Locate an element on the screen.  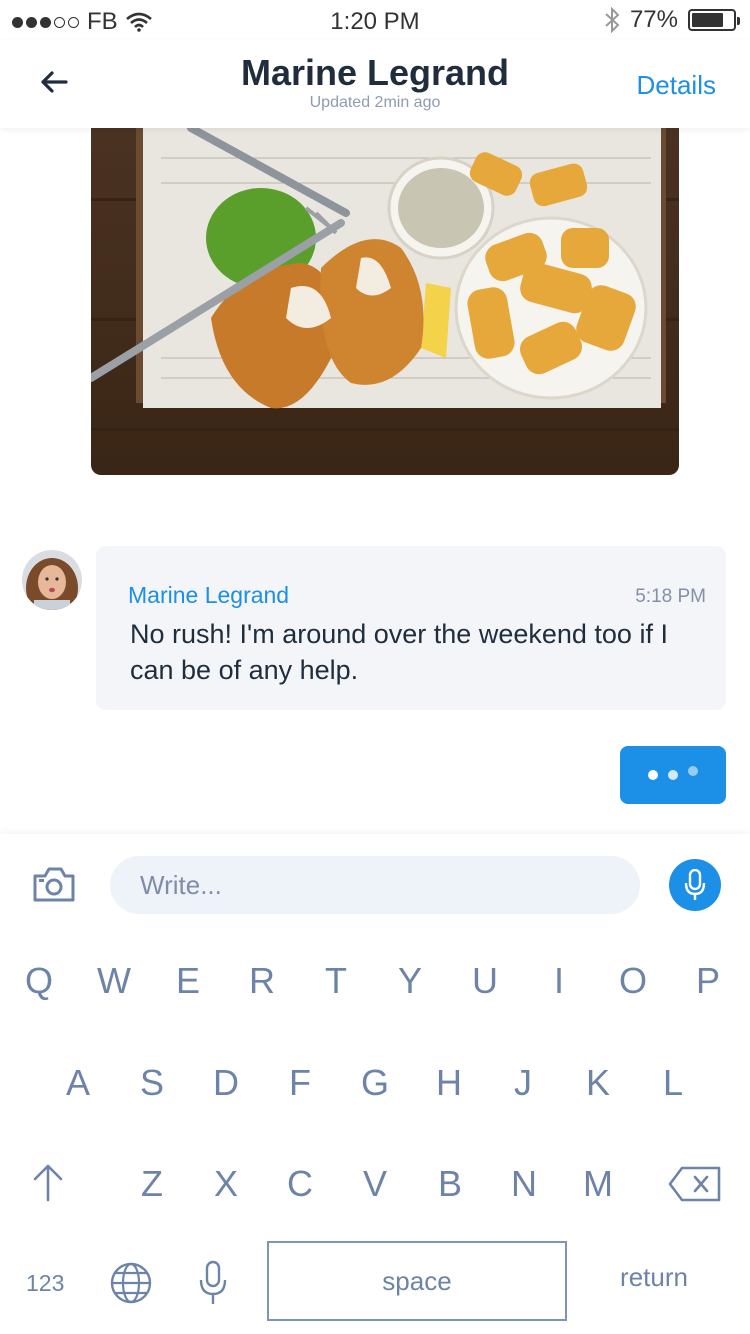
key-z: Z is located at coordinates (152, 1184).